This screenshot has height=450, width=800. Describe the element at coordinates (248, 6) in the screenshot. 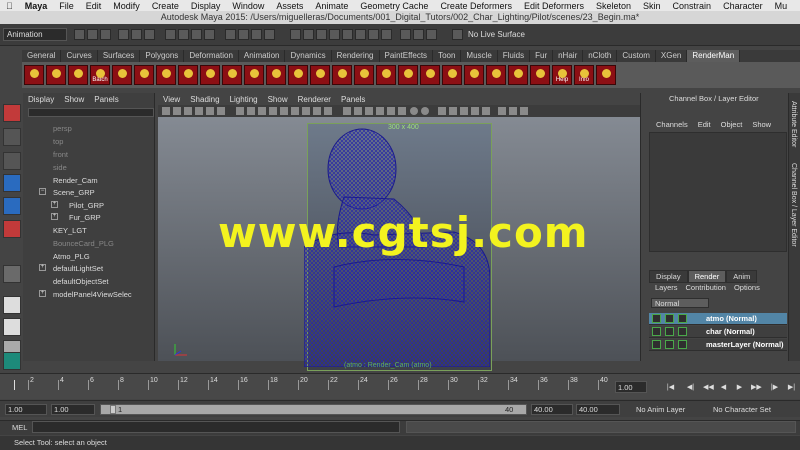

I see `menu-window: Window` at that location.